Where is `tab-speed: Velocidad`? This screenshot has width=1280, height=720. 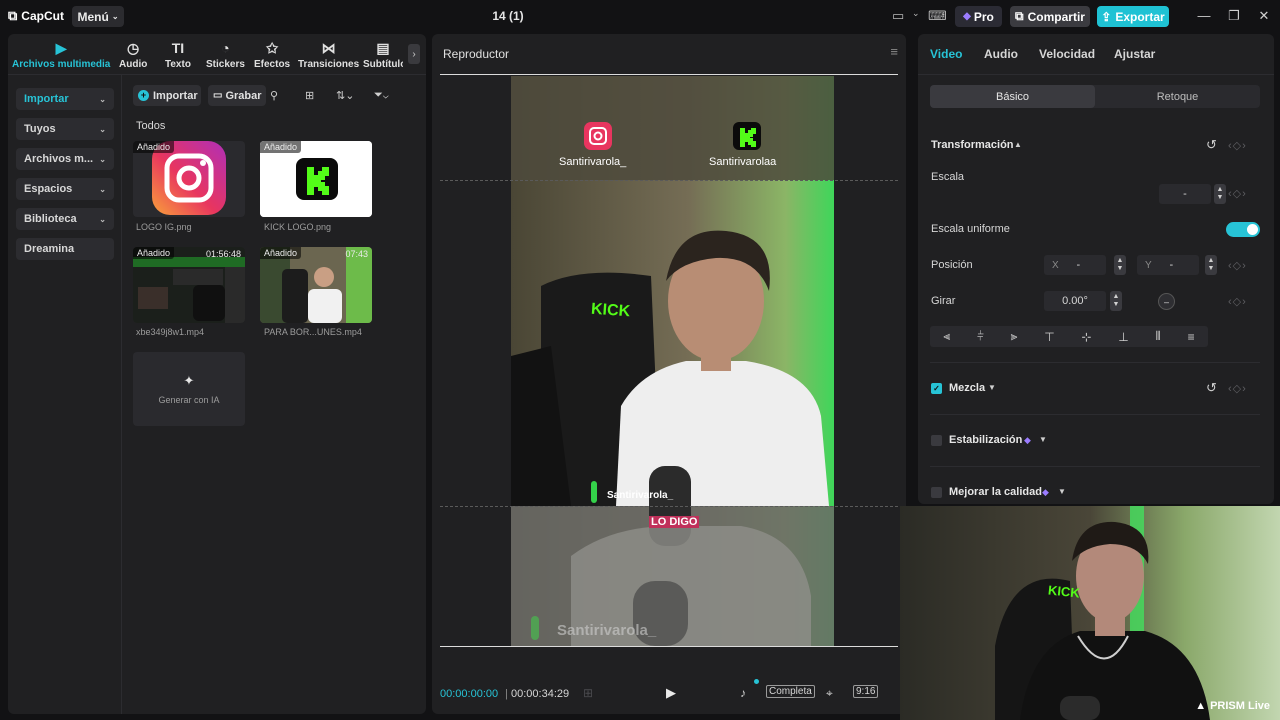
tab-speed: Velocidad is located at coordinates (1067, 54).